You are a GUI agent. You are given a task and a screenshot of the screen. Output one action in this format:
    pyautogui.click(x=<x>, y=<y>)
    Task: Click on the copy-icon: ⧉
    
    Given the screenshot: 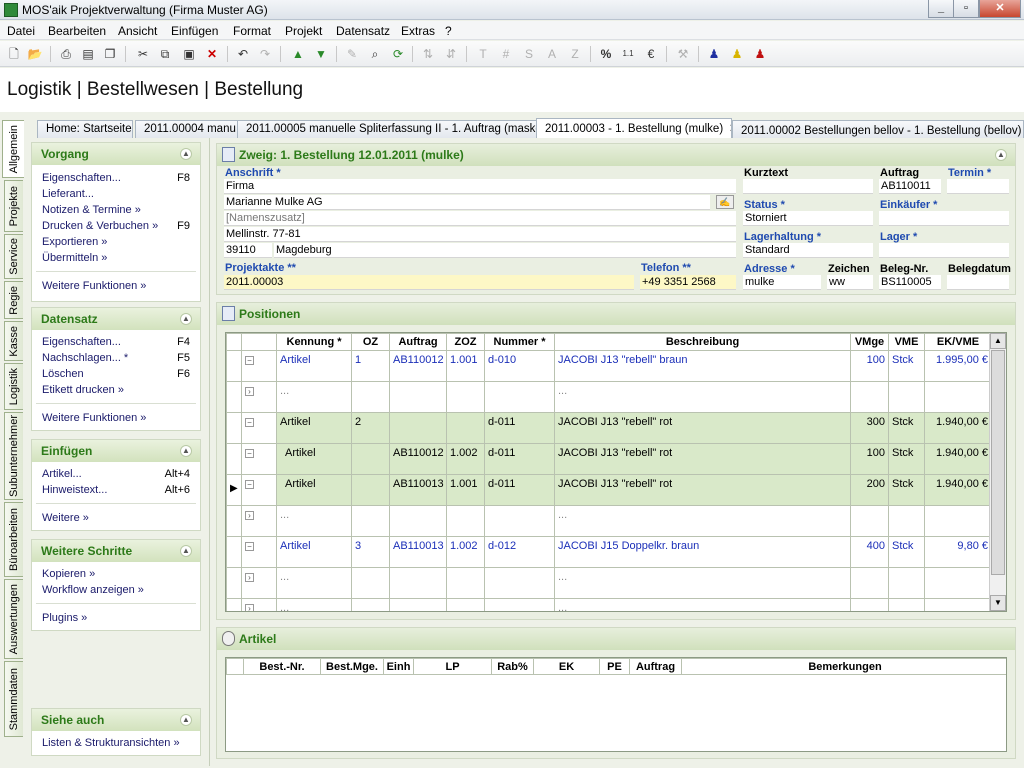 What is the action you would take?
    pyautogui.click(x=165, y=54)
    